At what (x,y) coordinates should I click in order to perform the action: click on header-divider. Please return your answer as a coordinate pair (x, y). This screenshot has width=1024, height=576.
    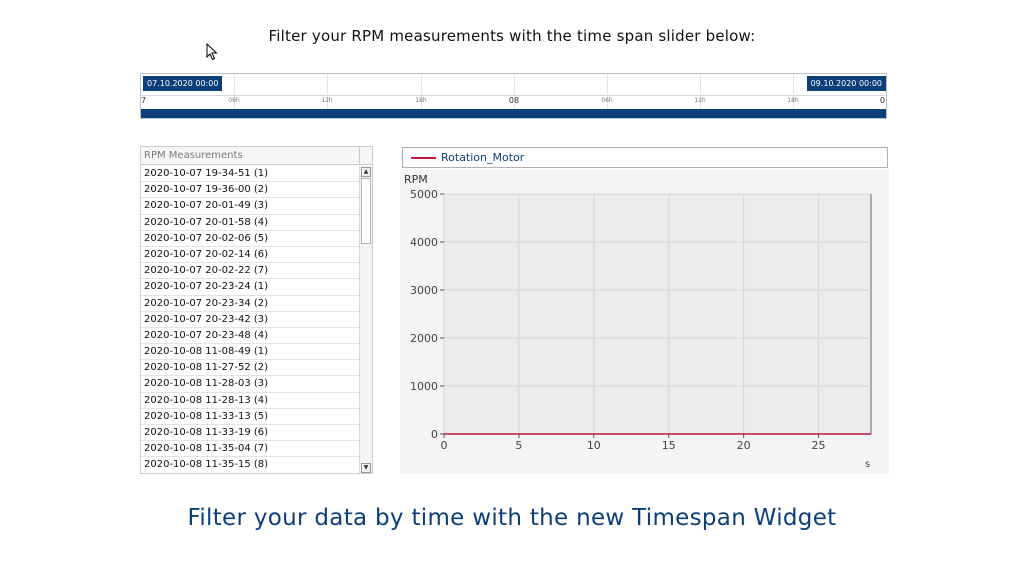
    Looking at the image, I should click on (359, 155).